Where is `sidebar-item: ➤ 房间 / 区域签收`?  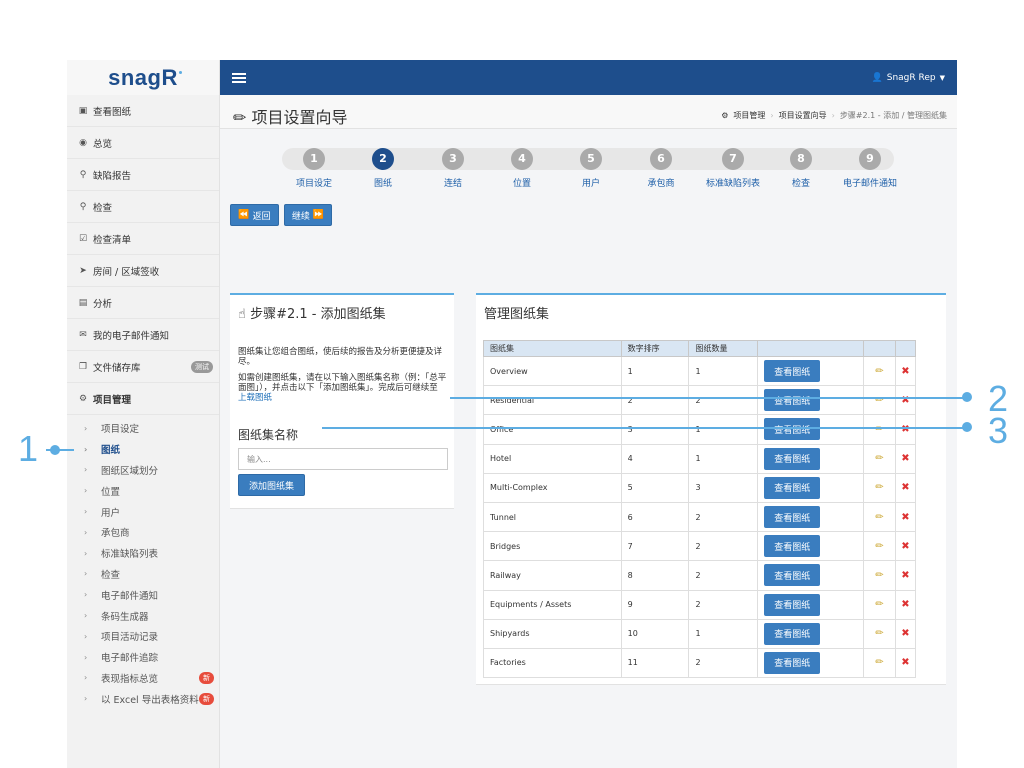 sidebar-item: ➤ 房间 / 区域签收 is located at coordinates (143, 271).